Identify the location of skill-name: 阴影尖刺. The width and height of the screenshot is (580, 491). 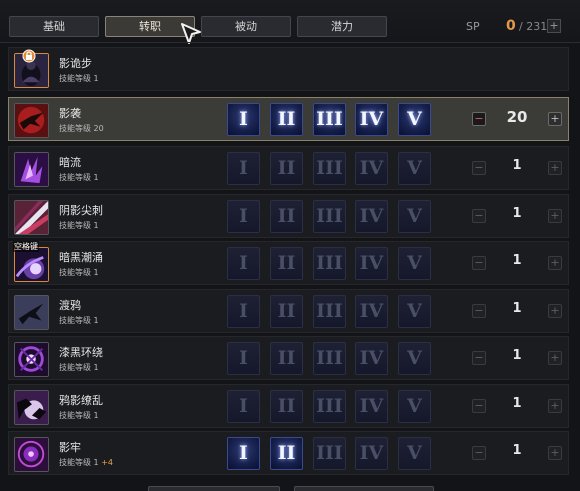
(81, 210).